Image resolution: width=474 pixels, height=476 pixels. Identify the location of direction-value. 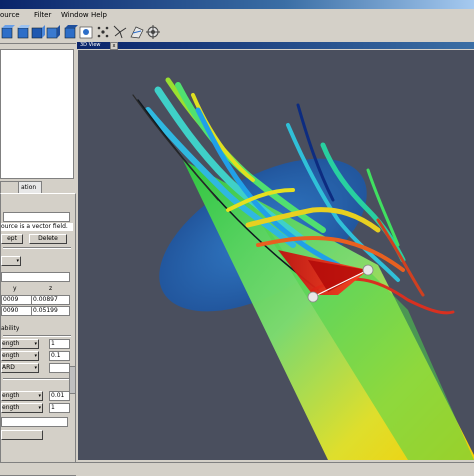
(59, 368).